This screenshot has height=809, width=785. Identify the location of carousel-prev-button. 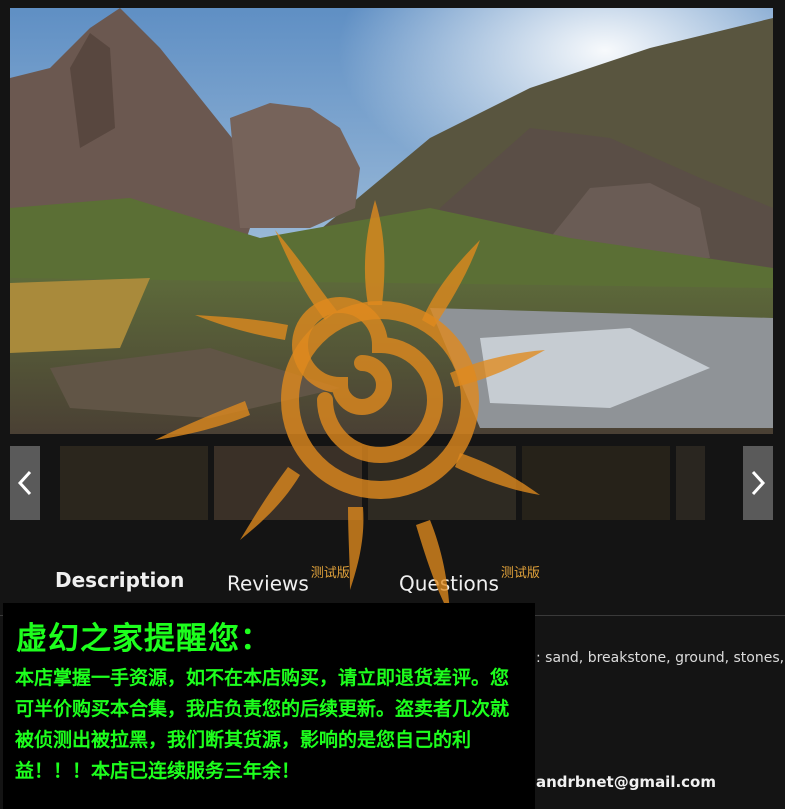
(25, 483).